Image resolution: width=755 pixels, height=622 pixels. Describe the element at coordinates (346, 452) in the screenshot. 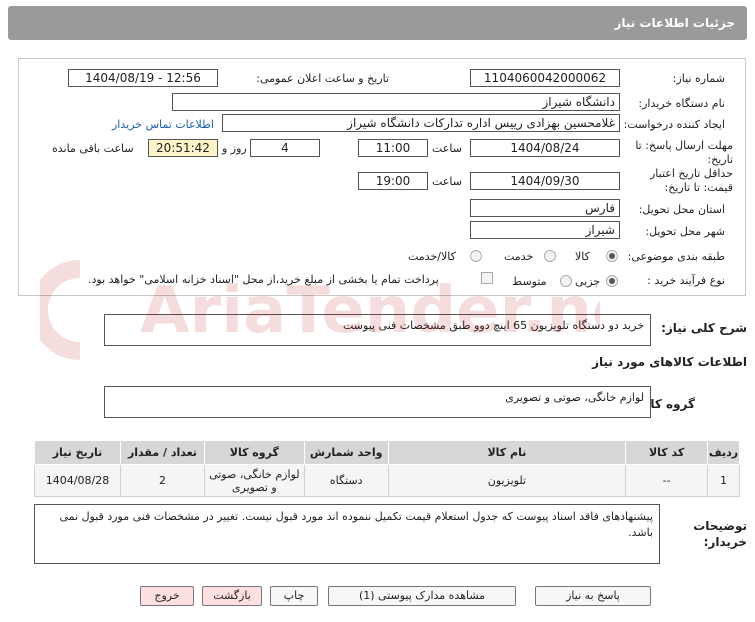

I see `col-unit: واحد شمارش` at that location.